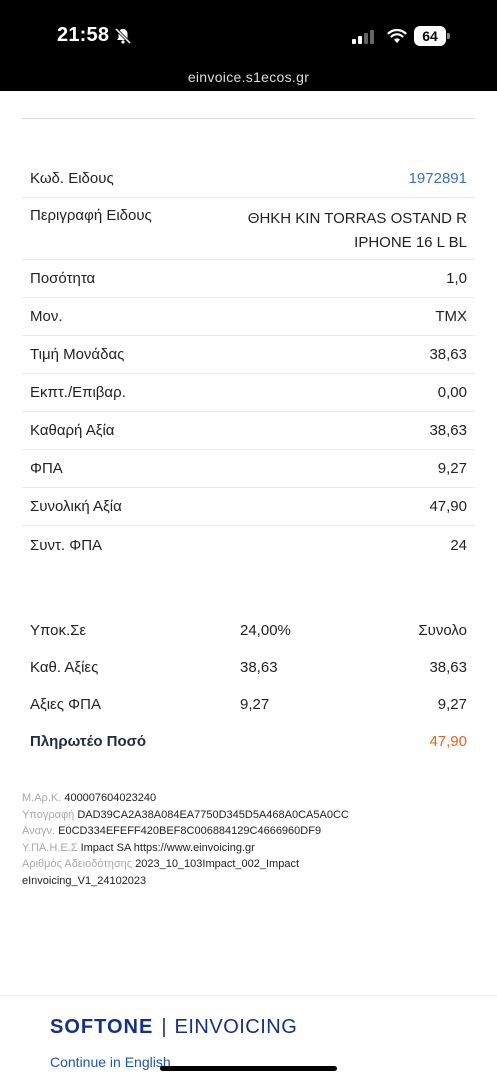 Image resolution: width=497 pixels, height=1080 pixels. What do you see at coordinates (236, 1027) in the screenshot?
I see `brand-product: EINVOICING` at bounding box center [236, 1027].